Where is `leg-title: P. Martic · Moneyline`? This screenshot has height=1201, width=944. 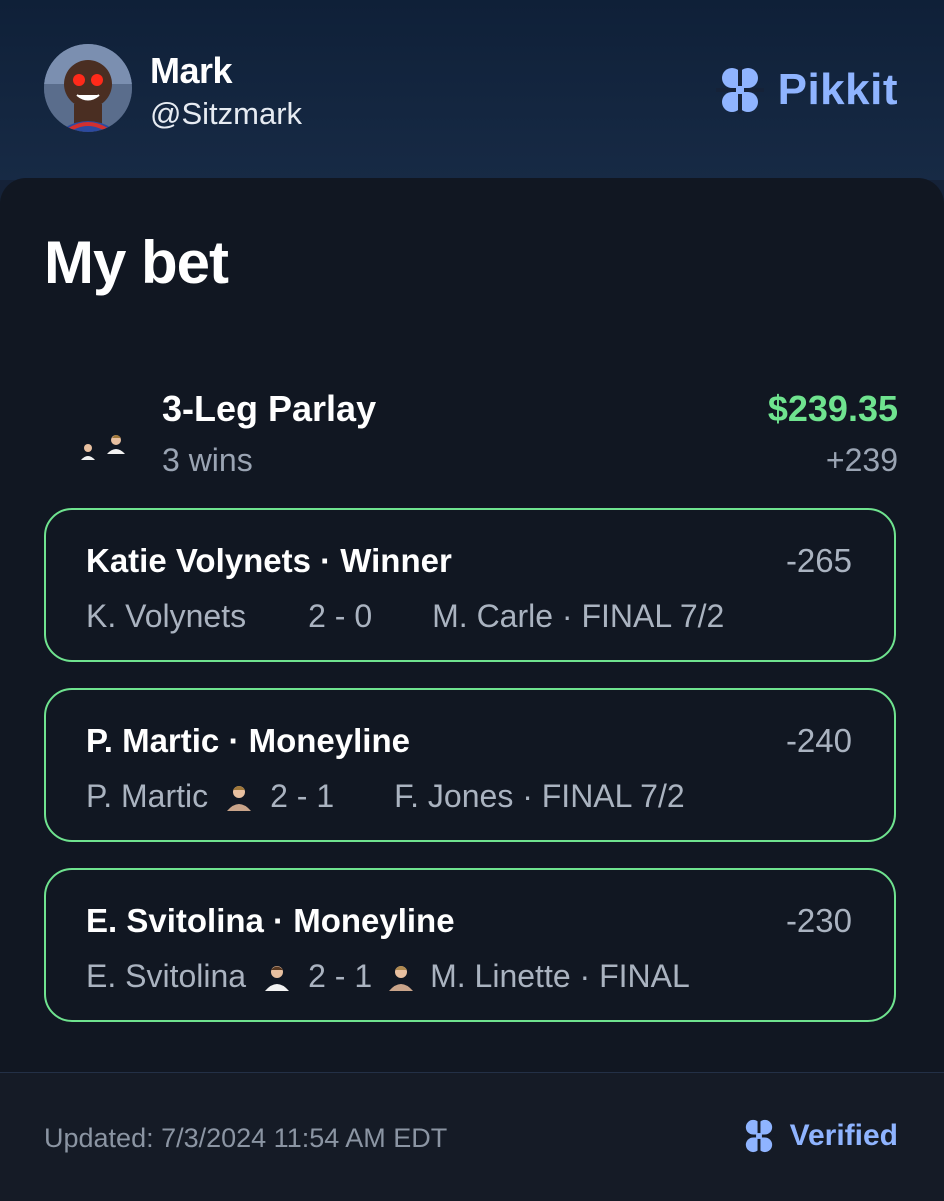 leg-title: P. Martic · Moneyline is located at coordinates (248, 740).